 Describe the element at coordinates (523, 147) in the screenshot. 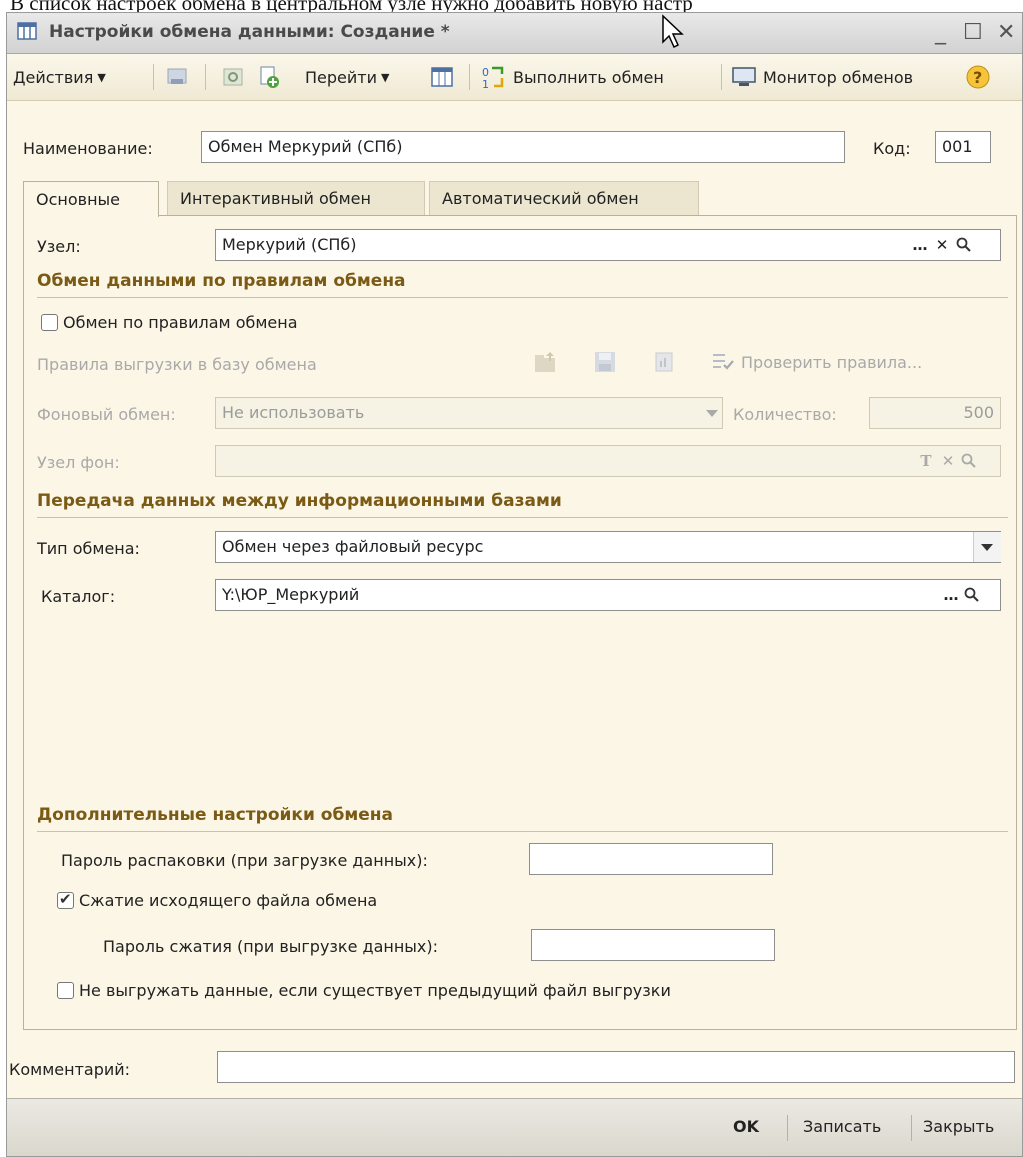

I see `name-input: Обмен Меркурий (СПб)` at that location.